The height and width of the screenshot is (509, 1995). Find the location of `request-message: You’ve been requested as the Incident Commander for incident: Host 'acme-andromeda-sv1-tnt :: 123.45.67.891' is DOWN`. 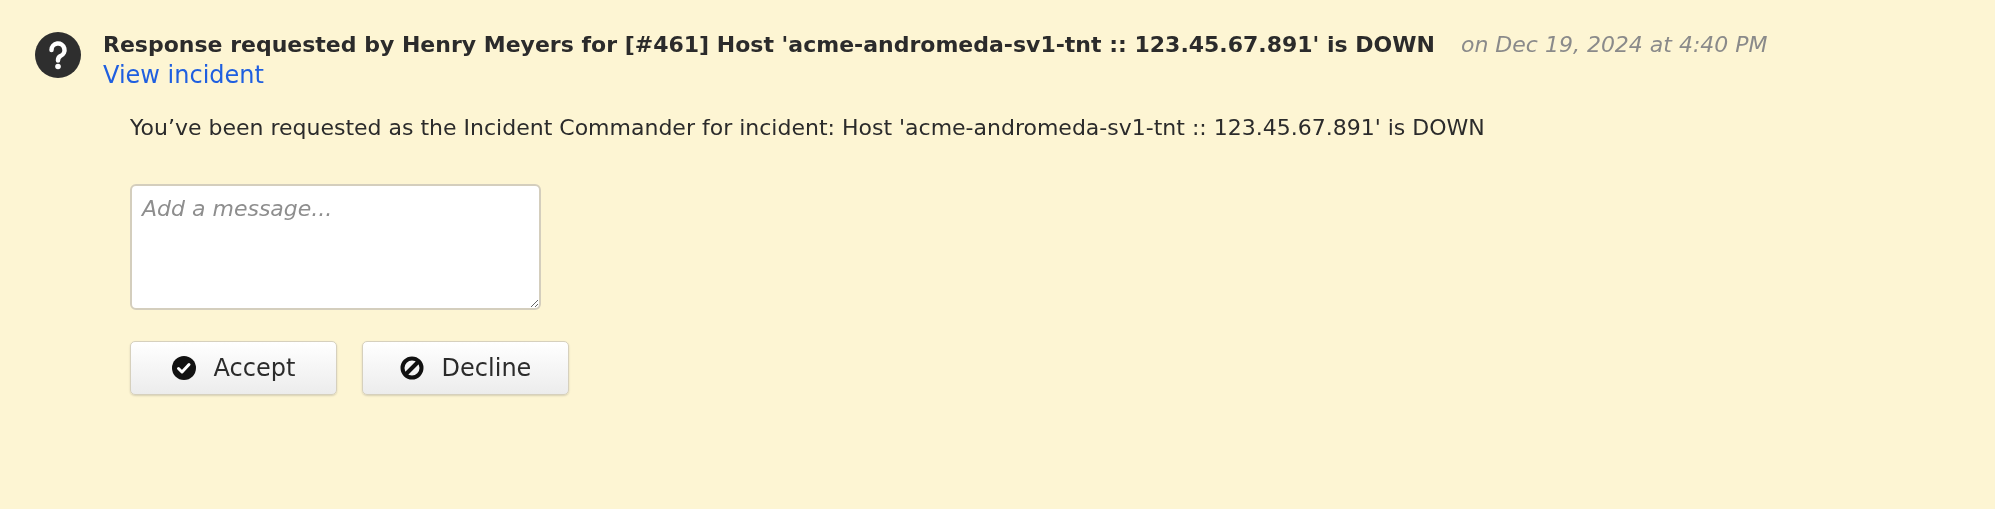

request-message: You’ve been requested as the Incident Commander for incident: Host 'acme-andromeda-sv1-tnt :: 123.45.67.891' is DOWN is located at coordinates (808, 127).